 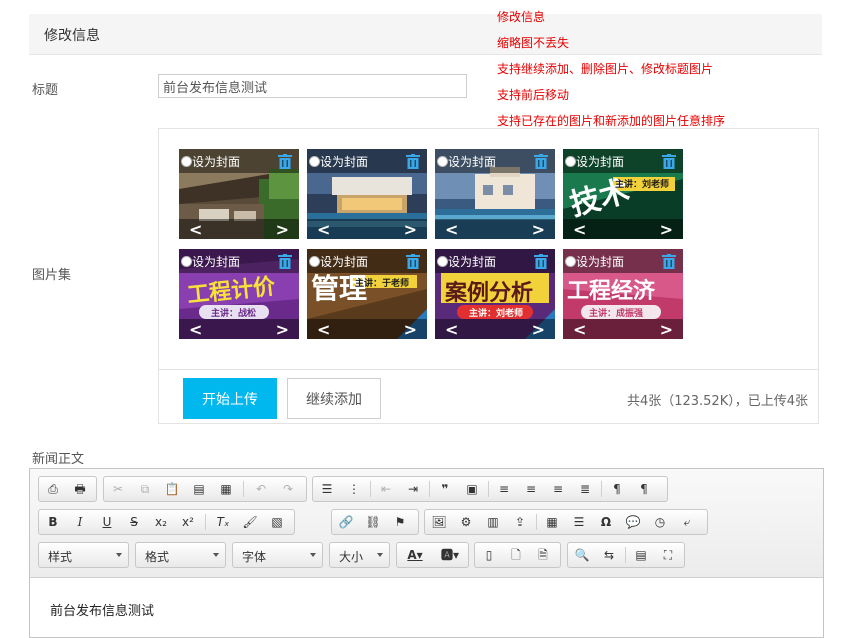 What do you see at coordinates (373, 522) in the screenshot?
I see `unlink-icon: ⛓` at bounding box center [373, 522].